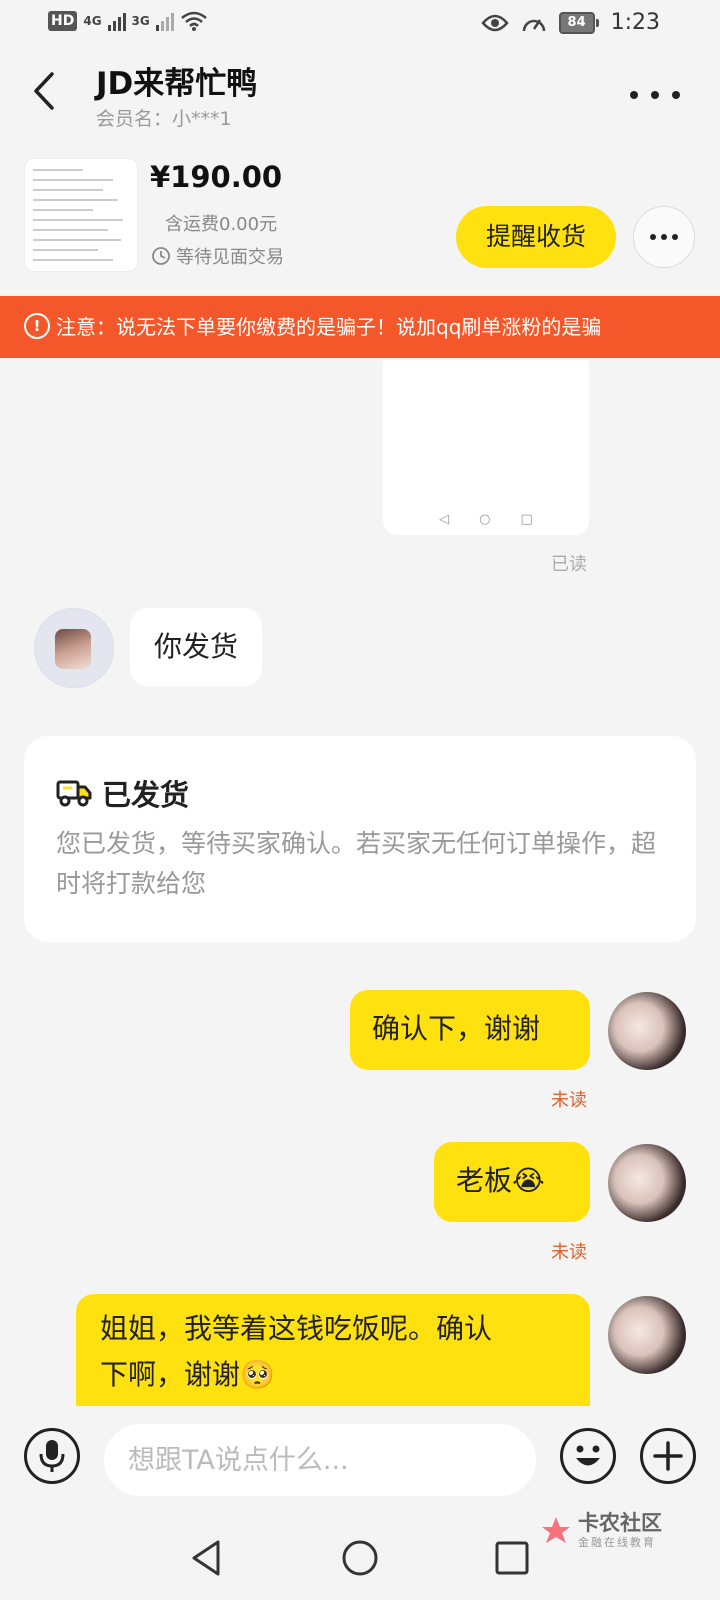  What do you see at coordinates (164, 119) in the screenshot?
I see `member-name: 会员名：小***1` at bounding box center [164, 119].